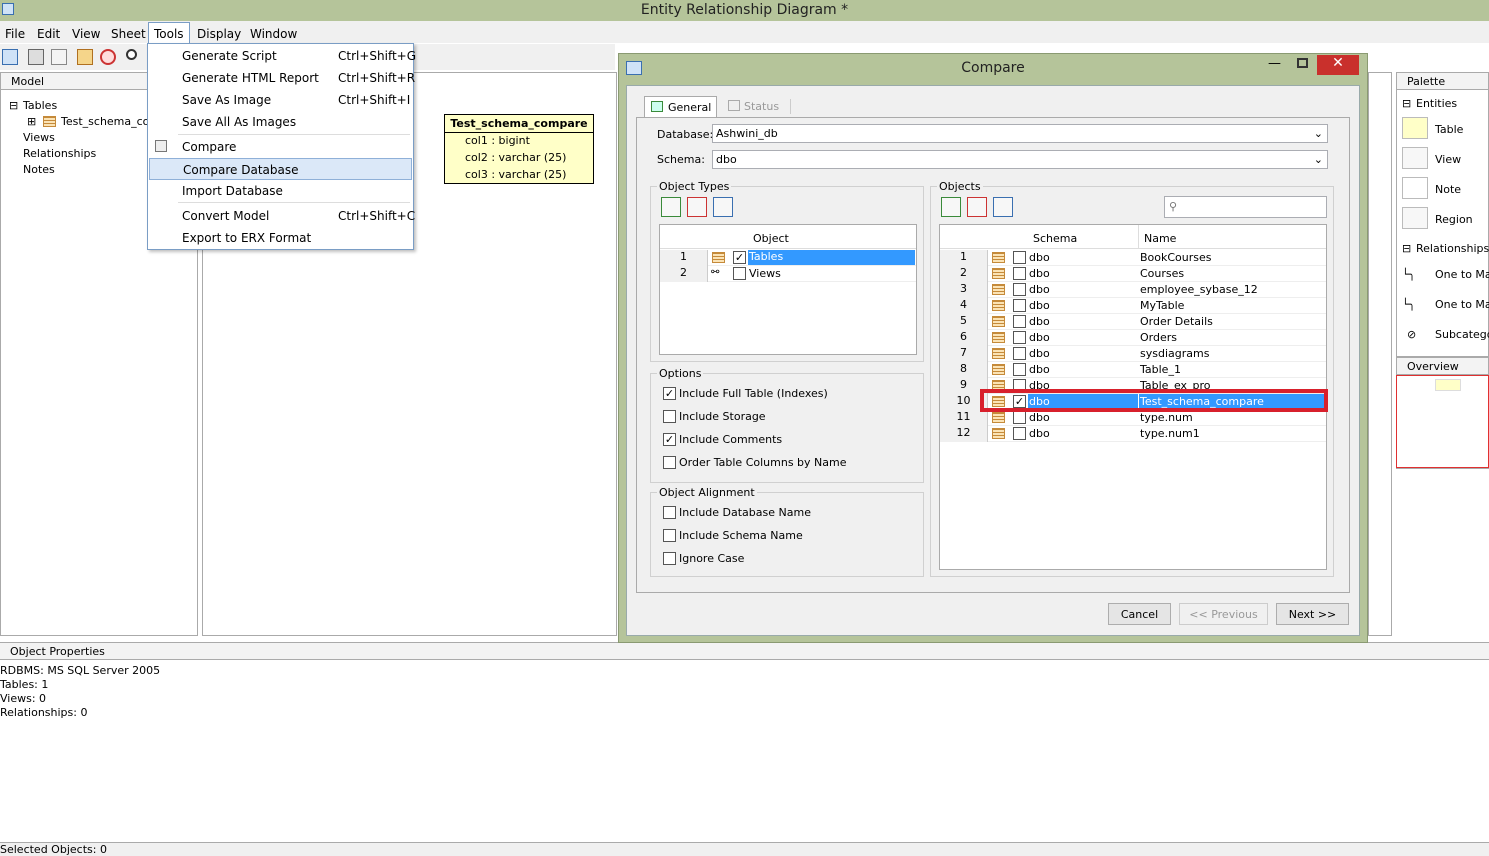 This screenshot has height=856, width=1489. I want to click on tools-menu-item: Import Database, so click(280, 191).